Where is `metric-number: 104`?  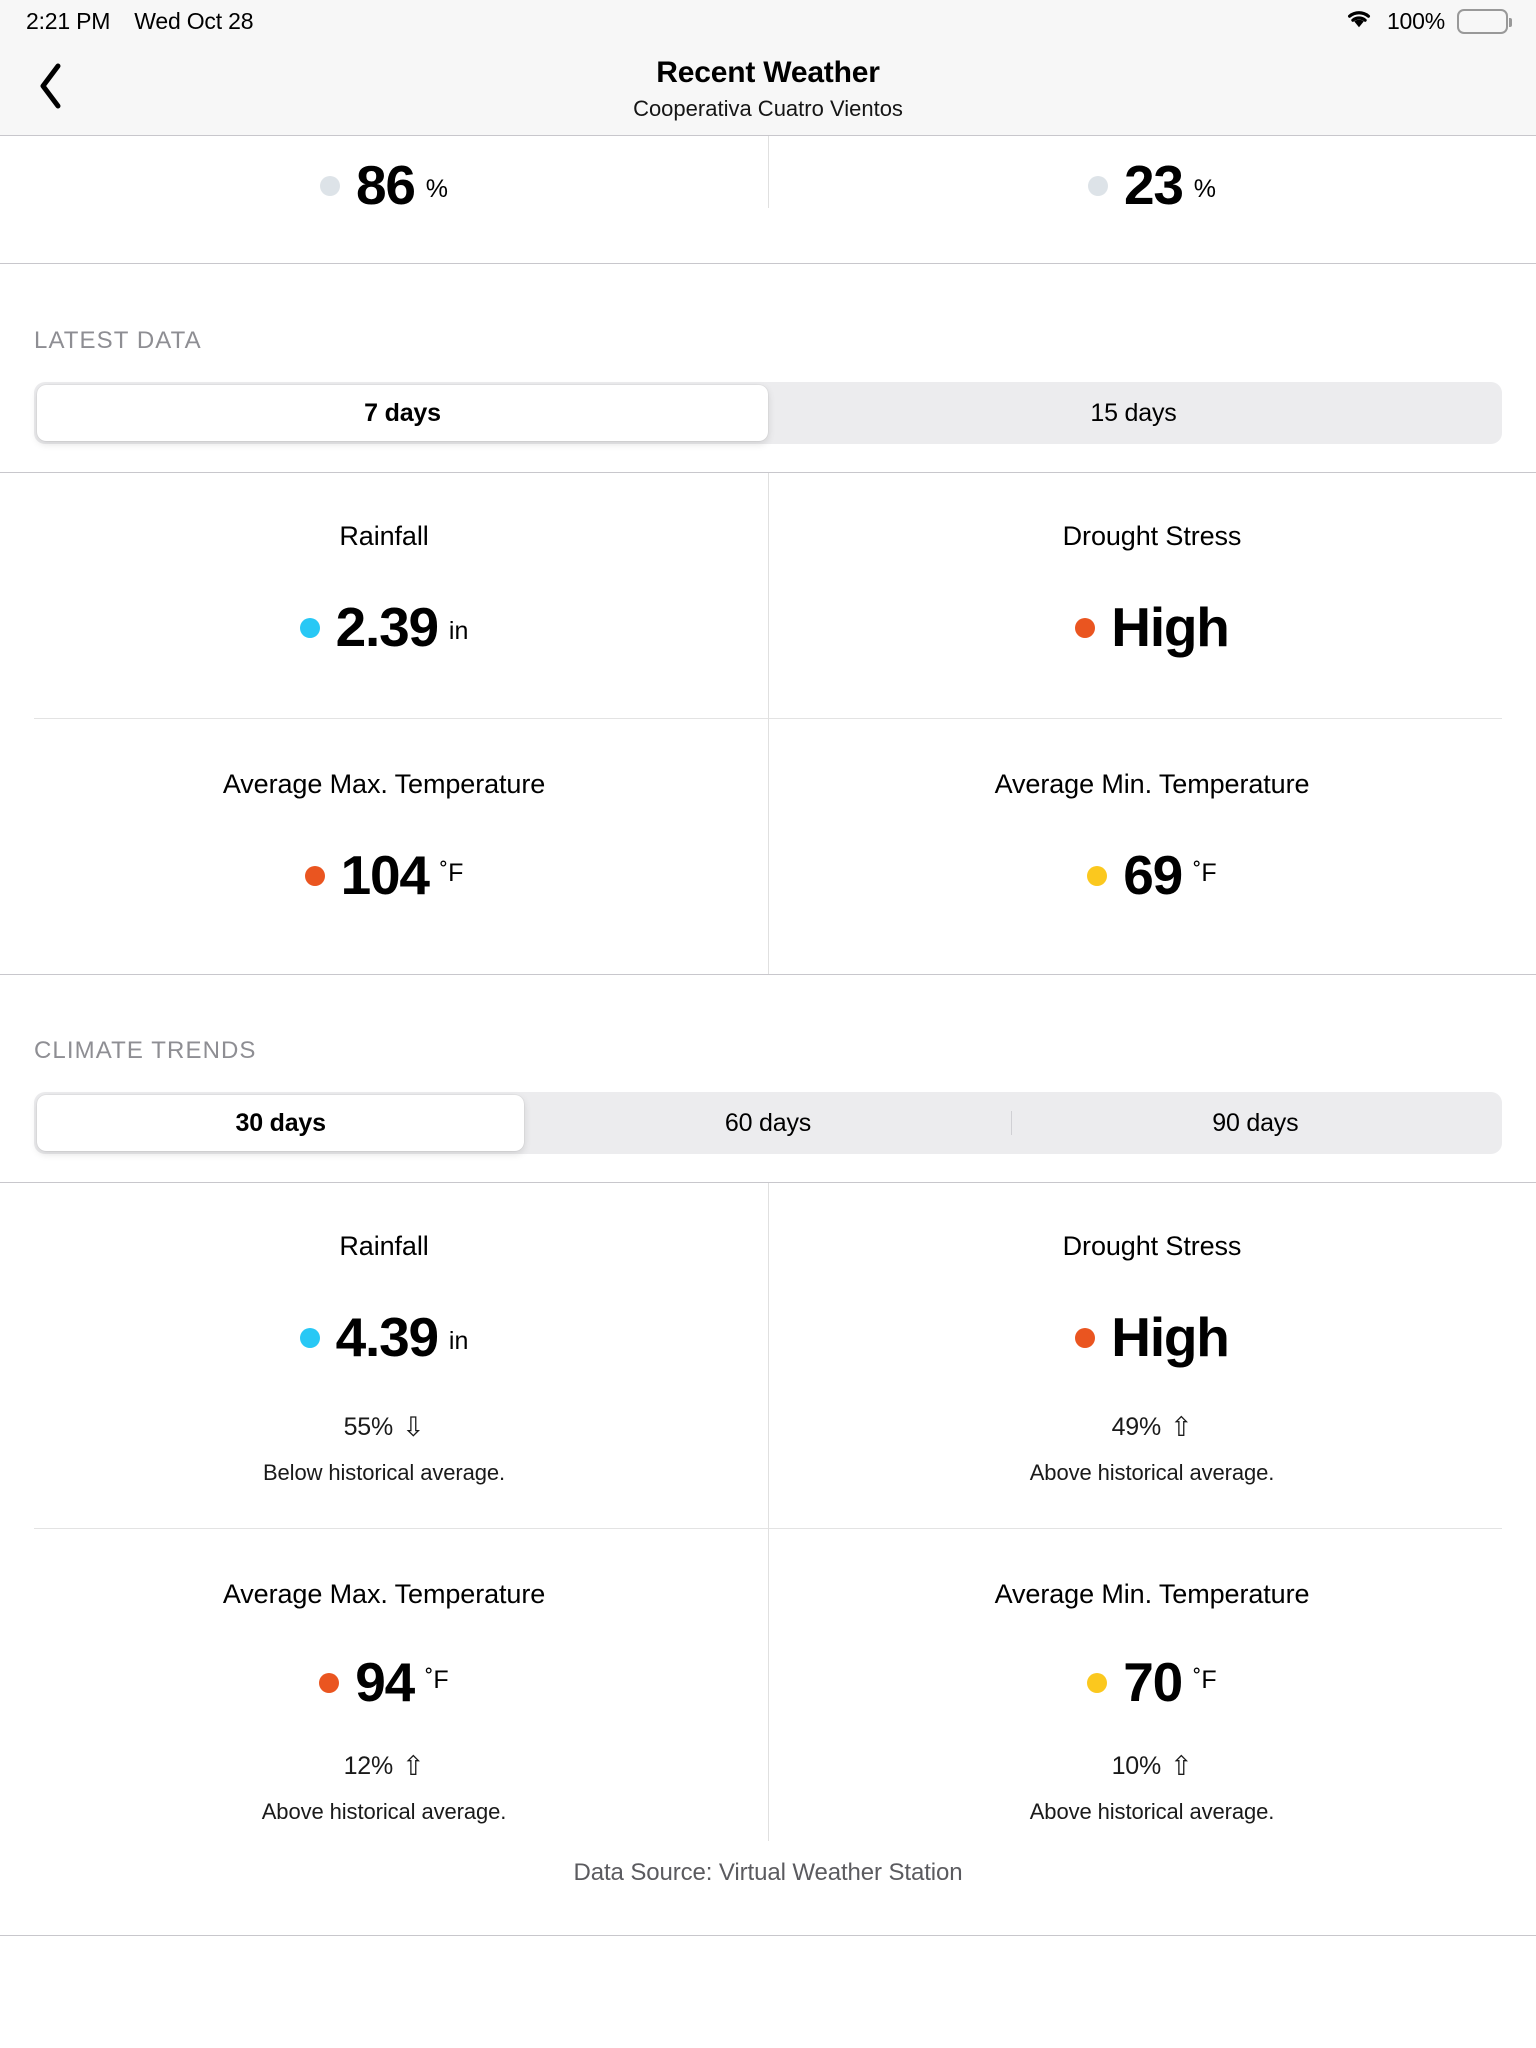
metric-number: 104 is located at coordinates (385, 875).